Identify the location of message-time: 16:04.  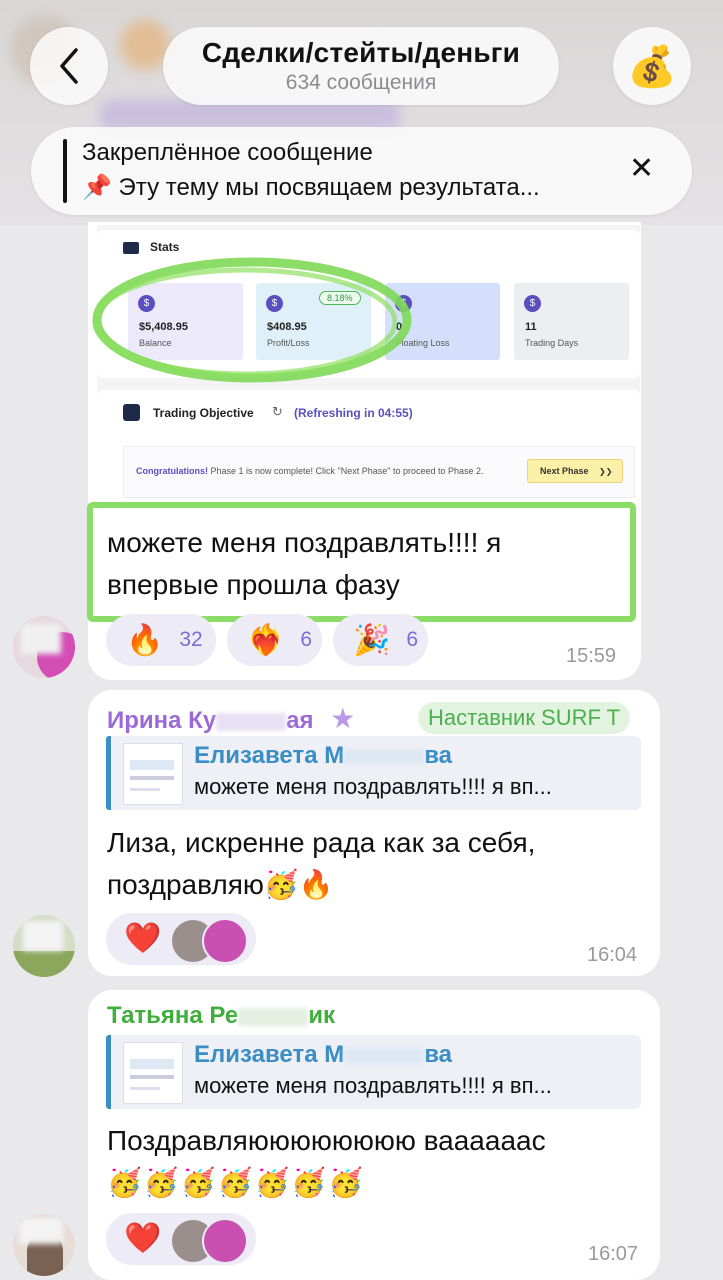
(612, 955).